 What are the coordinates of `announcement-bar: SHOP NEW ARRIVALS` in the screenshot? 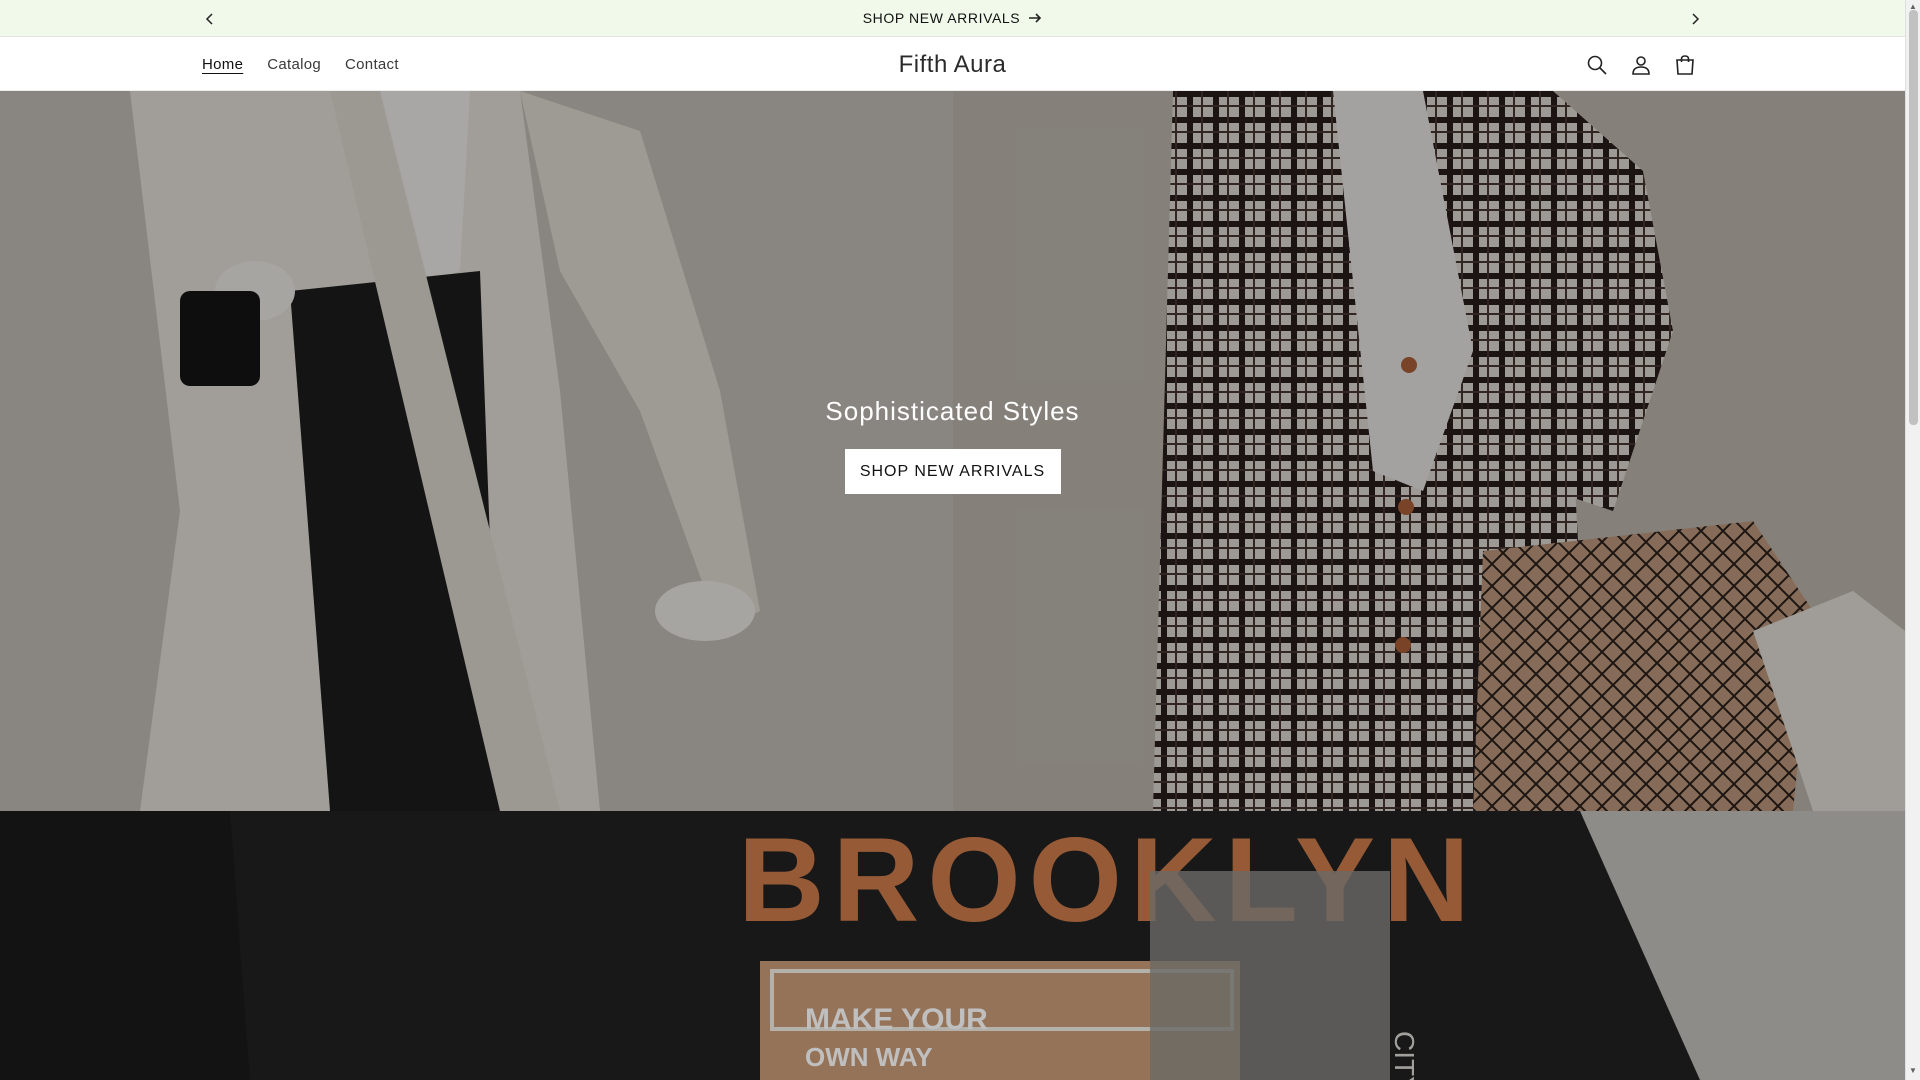 It's located at (952, 18).